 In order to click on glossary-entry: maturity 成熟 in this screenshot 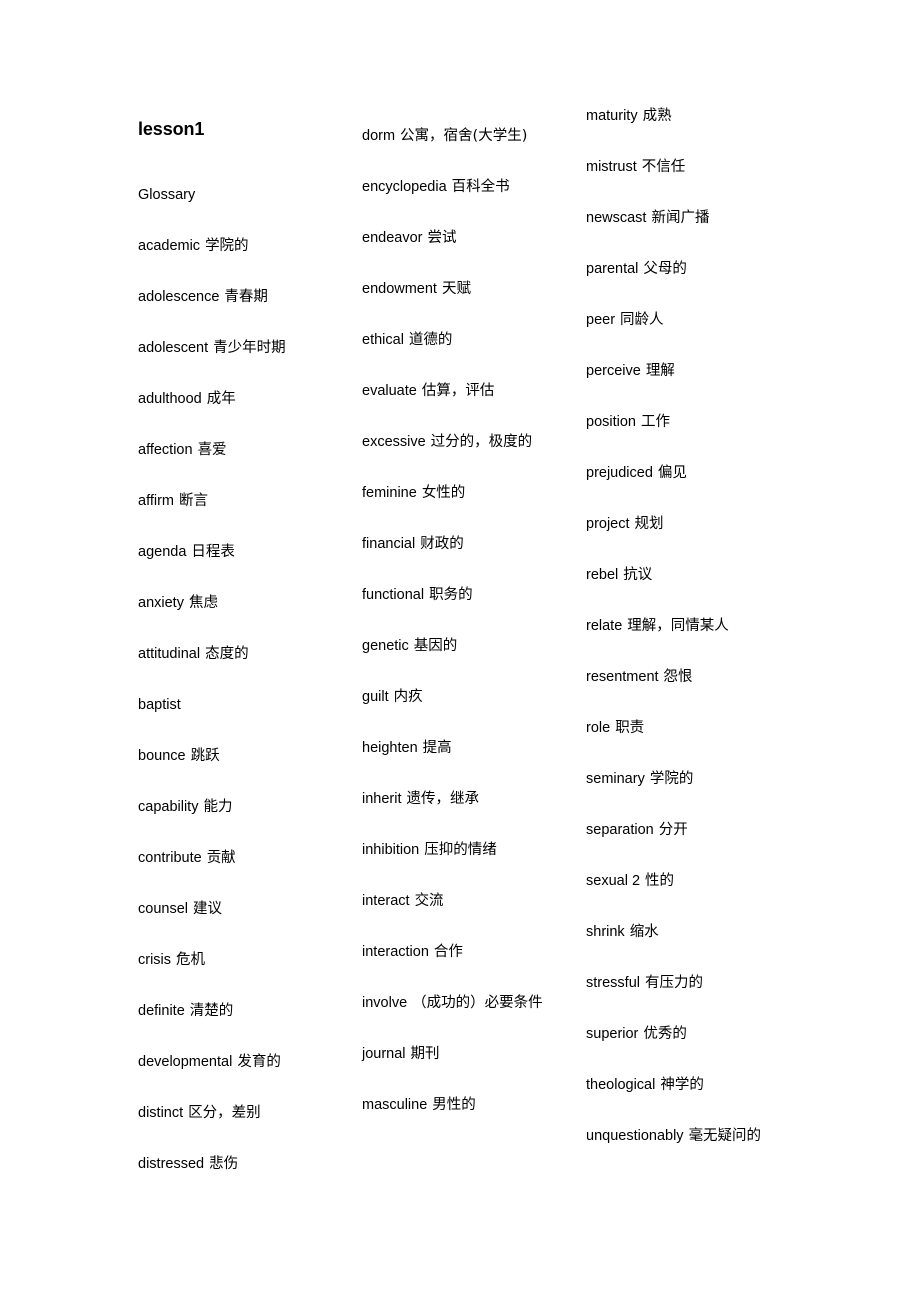, I will do `click(690, 116)`.